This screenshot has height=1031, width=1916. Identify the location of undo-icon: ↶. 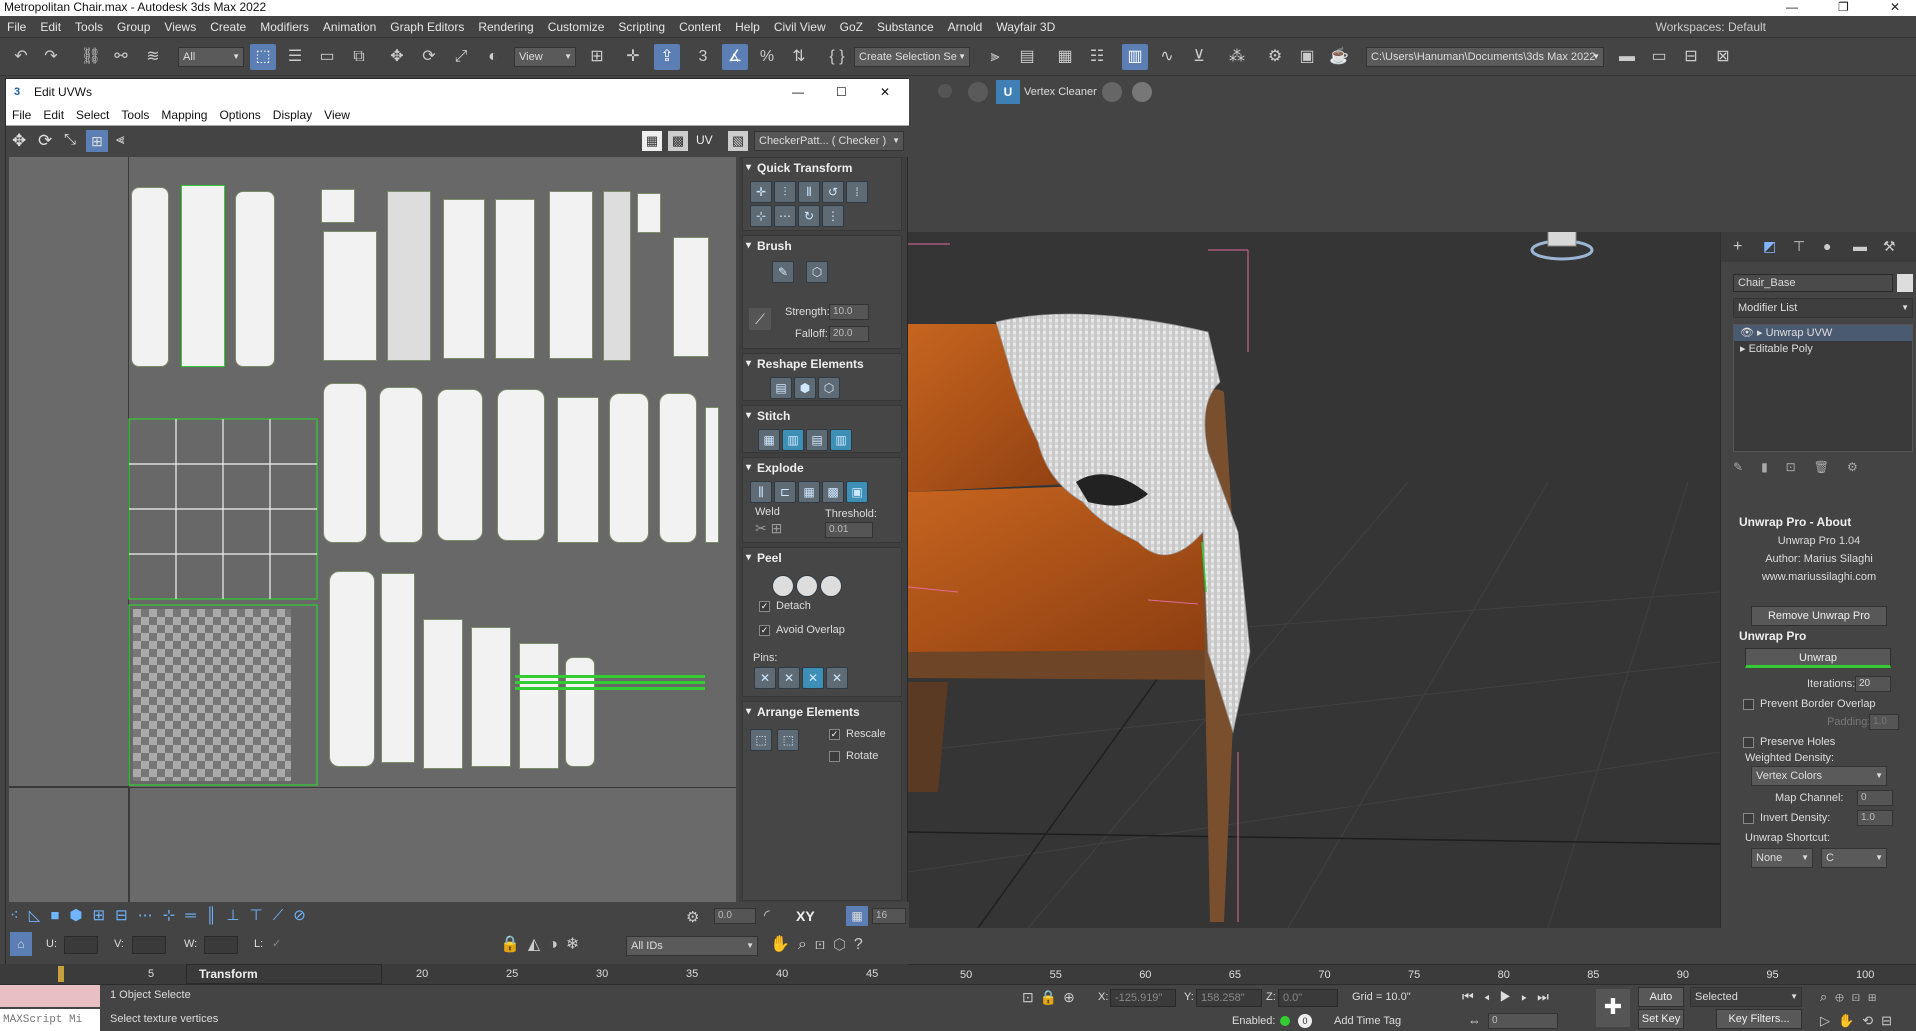
(21, 57).